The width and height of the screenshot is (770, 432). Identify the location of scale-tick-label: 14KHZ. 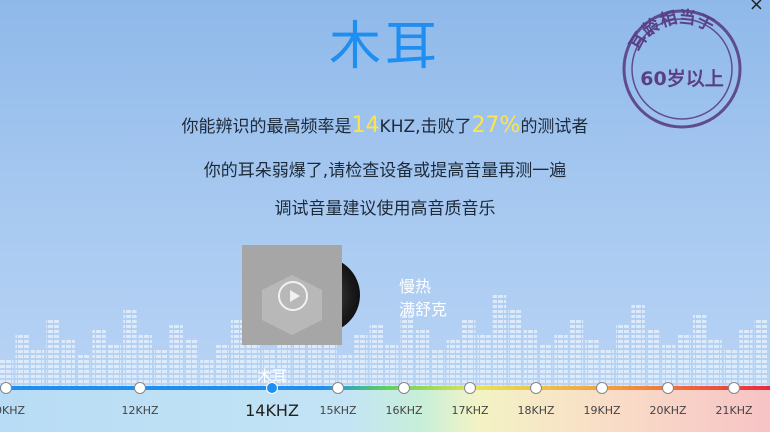
(272, 410).